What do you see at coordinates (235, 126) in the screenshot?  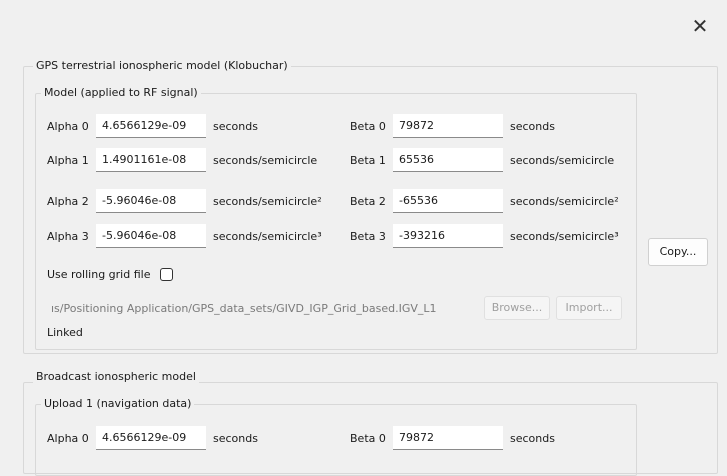 I see `alpha0-unit: seconds` at bounding box center [235, 126].